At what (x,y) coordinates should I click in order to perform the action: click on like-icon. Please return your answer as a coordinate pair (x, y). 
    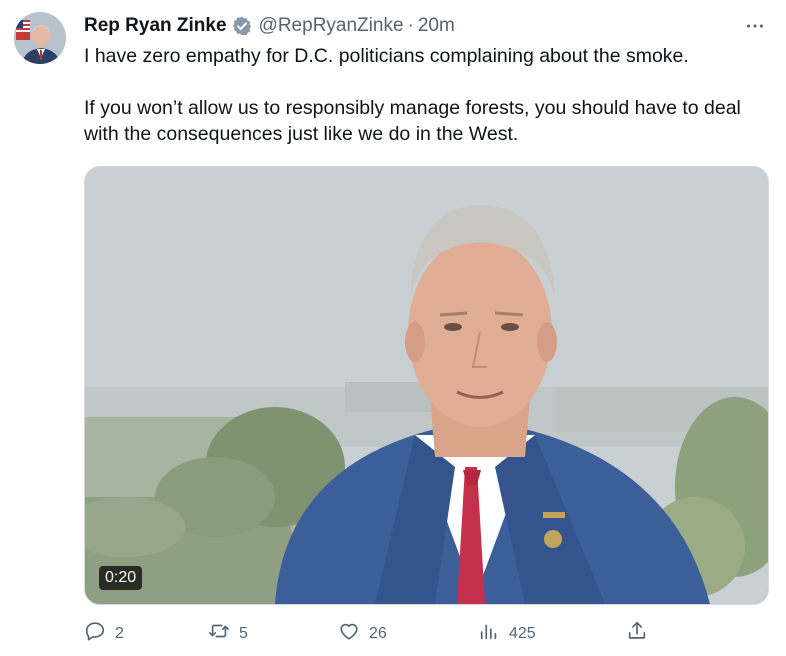
    Looking at the image, I should click on (349, 633).